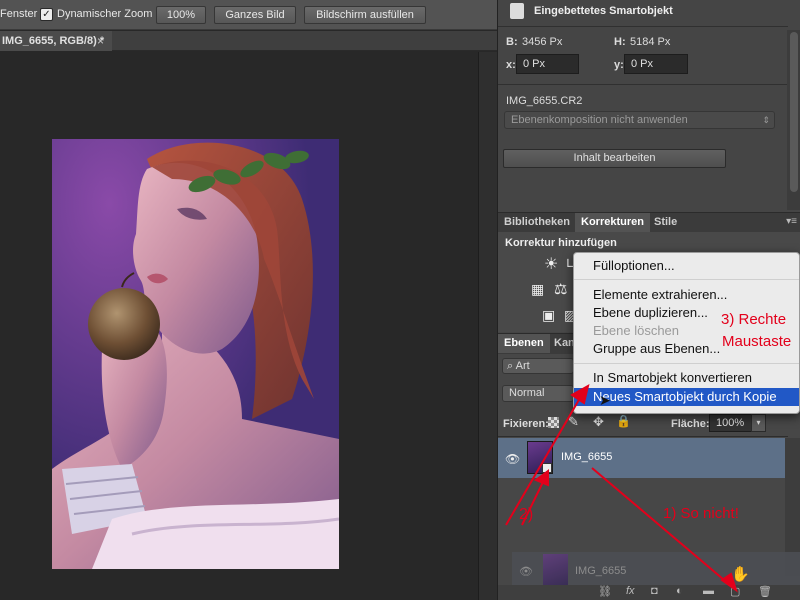 The width and height of the screenshot is (800, 600). What do you see at coordinates (526, 514) in the screenshot?
I see `annotation-step2: 2)` at bounding box center [526, 514].